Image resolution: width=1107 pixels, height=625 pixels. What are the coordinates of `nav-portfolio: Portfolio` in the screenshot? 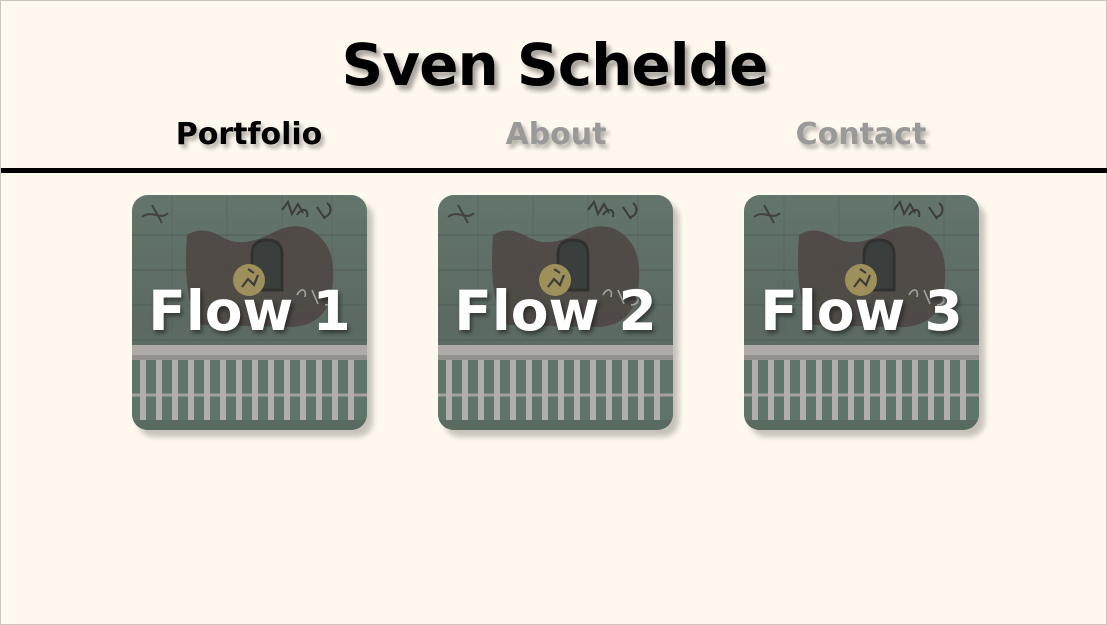 It's located at (249, 134).